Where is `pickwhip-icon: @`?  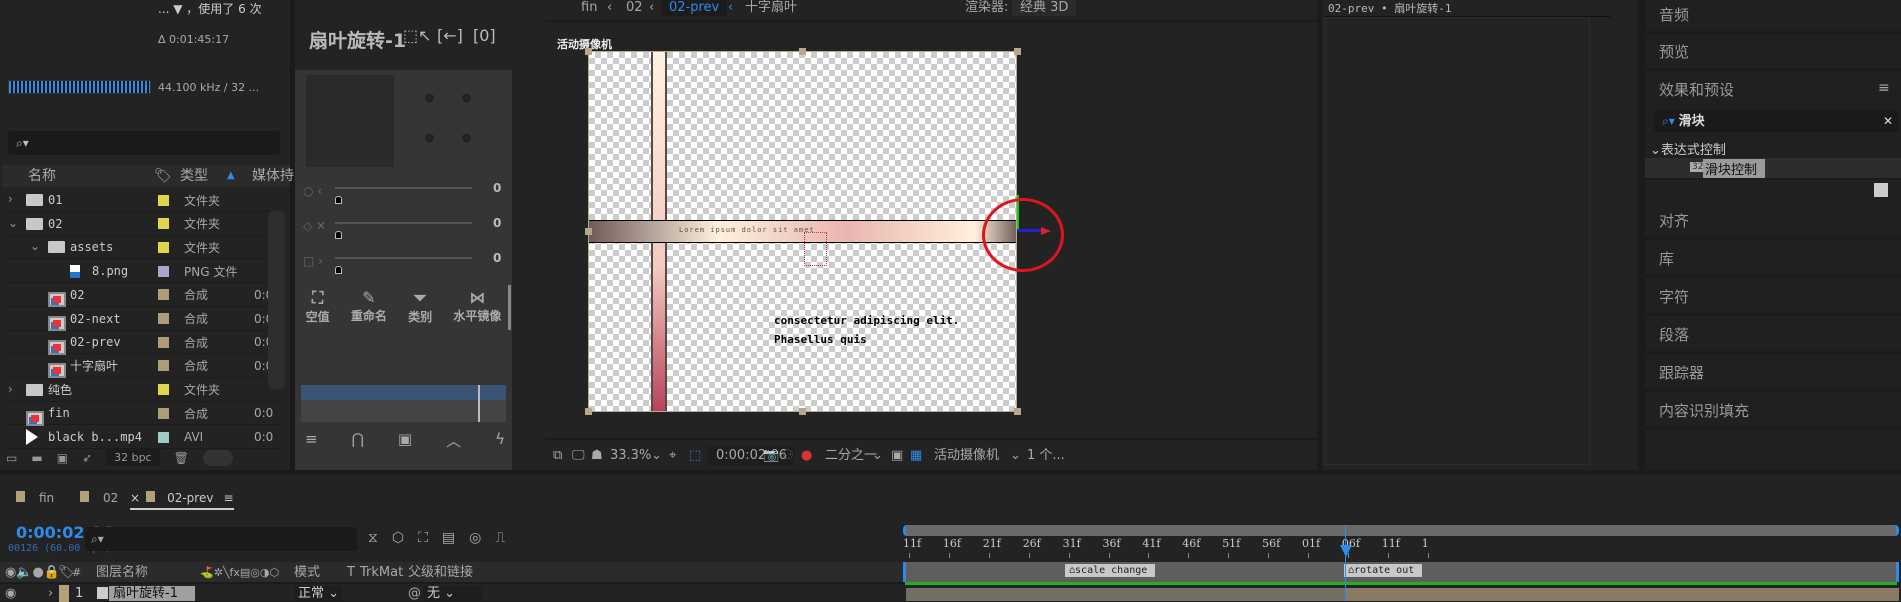 pickwhip-icon: @ is located at coordinates (414, 593).